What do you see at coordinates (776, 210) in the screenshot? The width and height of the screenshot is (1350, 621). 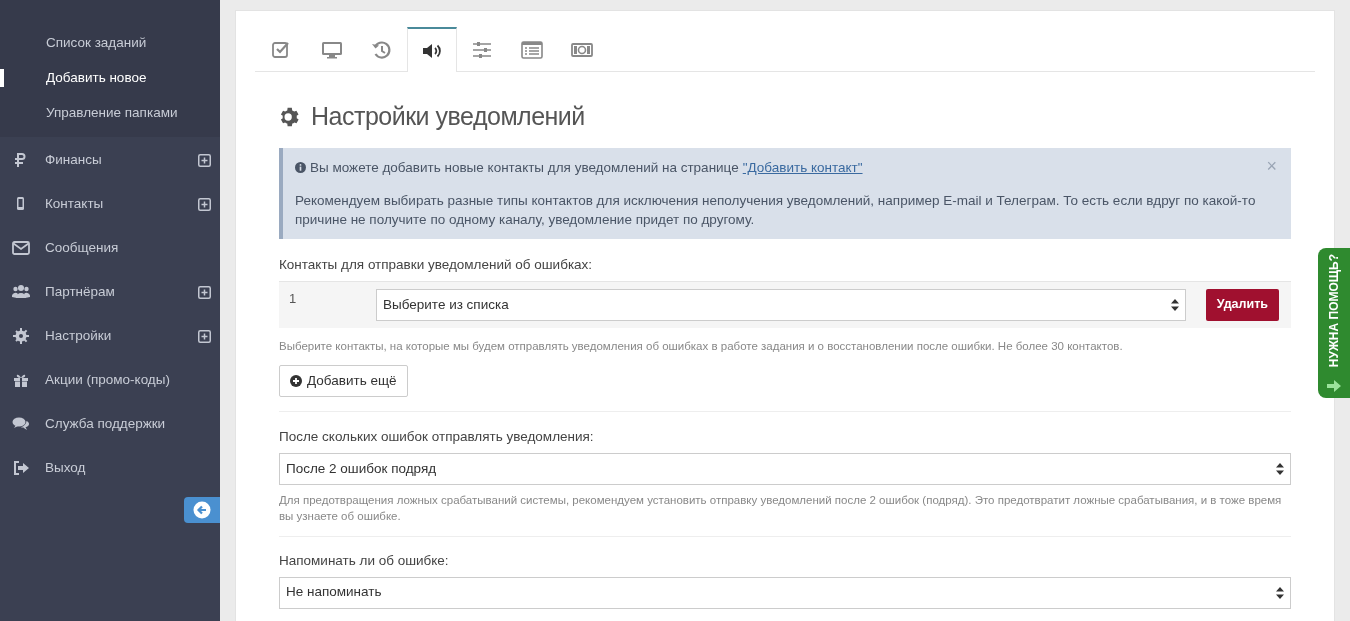 I see `alert-text: Рекомендуем выбирать разные типы контактов для исключения неполучения уведомлений, например E-mail и Телеграм. То есть если вдруг по какой-то причине не получите по одному каналу, уведомление придет по другому.` at bounding box center [776, 210].